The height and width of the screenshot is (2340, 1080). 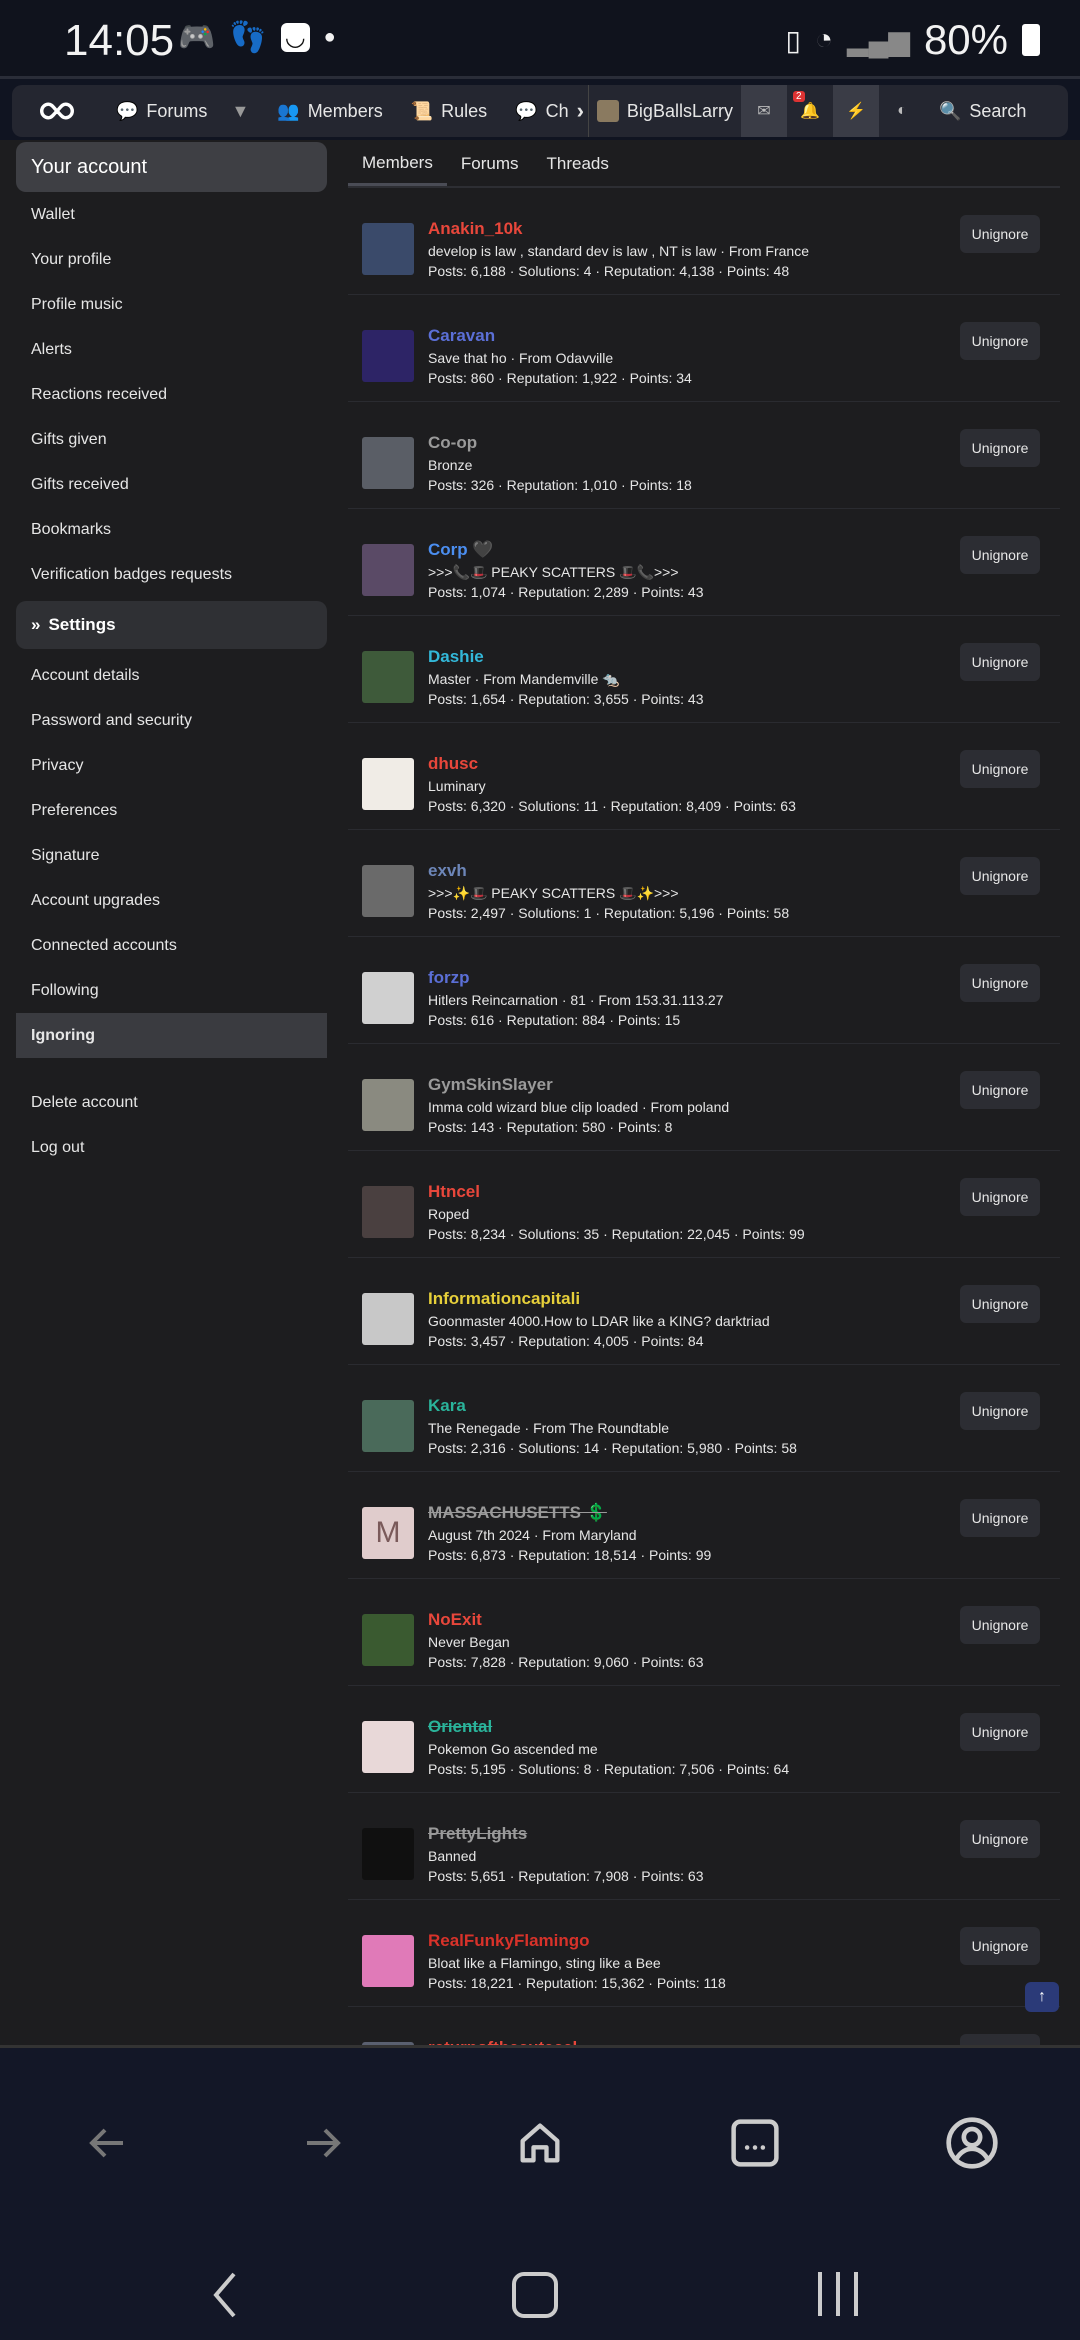 I want to click on sidebar-item-gifts-given: Gifts given, so click(x=171, y=439).